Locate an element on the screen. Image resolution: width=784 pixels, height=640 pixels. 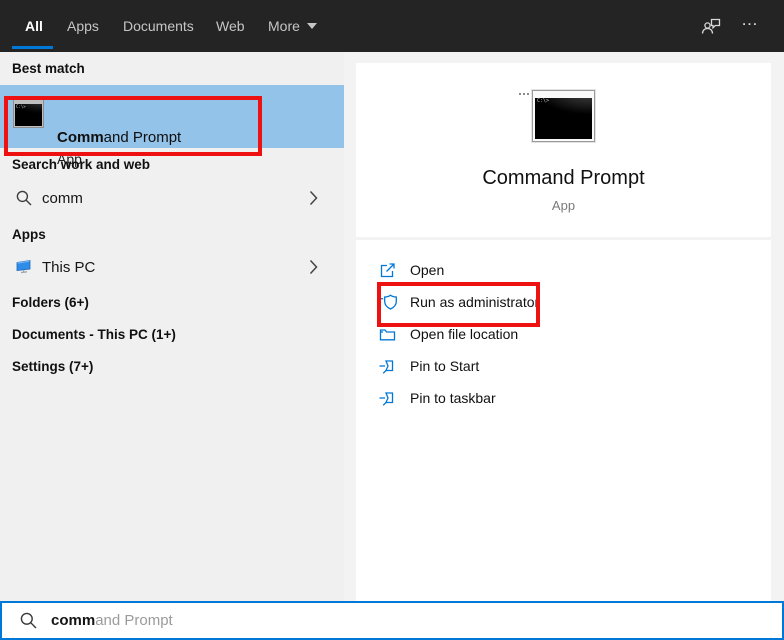
tab-more: More is located at coordinates (292, 26).